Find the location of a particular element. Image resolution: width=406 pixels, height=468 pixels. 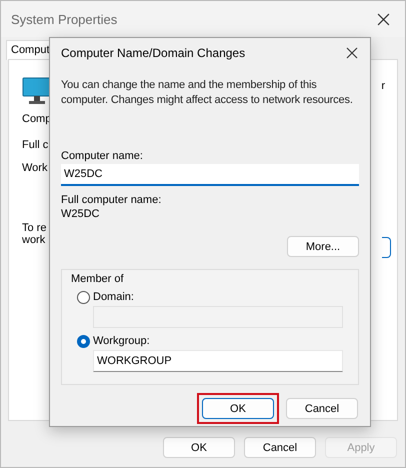

label-text: r is located at coordinates (383, 86).